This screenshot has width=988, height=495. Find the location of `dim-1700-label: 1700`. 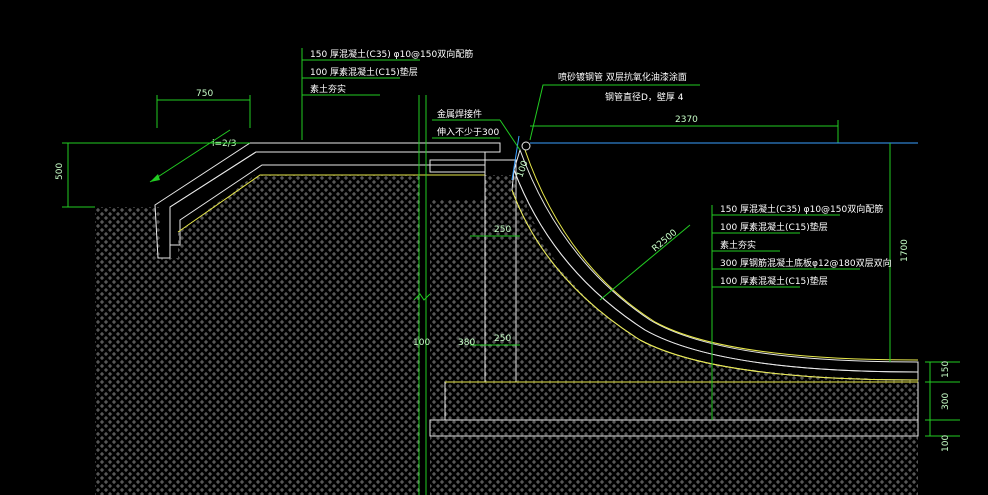

dim-1700-label: 1700 is located at coordinates (905, 250).